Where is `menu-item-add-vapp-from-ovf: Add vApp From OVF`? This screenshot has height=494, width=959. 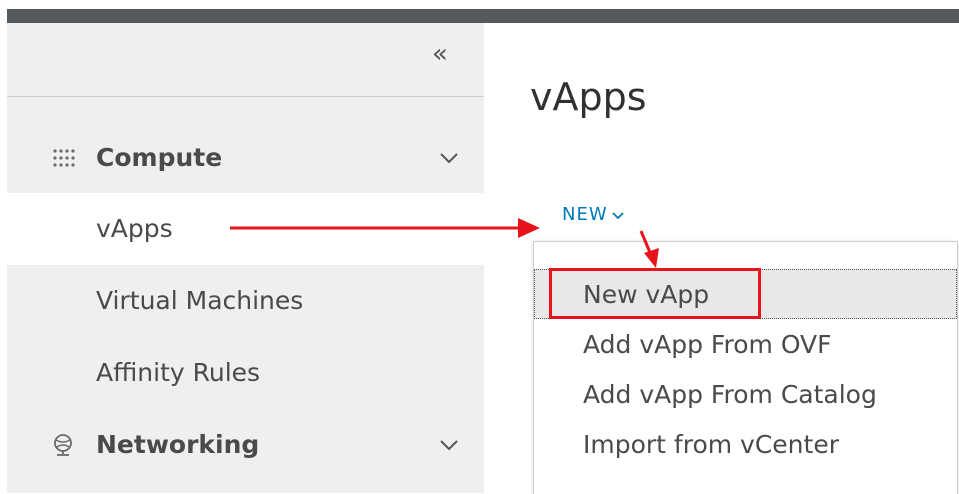
menu-item-add-vapp-from-ovf: Add vApp From OVF is located at coordinates (745, 344).